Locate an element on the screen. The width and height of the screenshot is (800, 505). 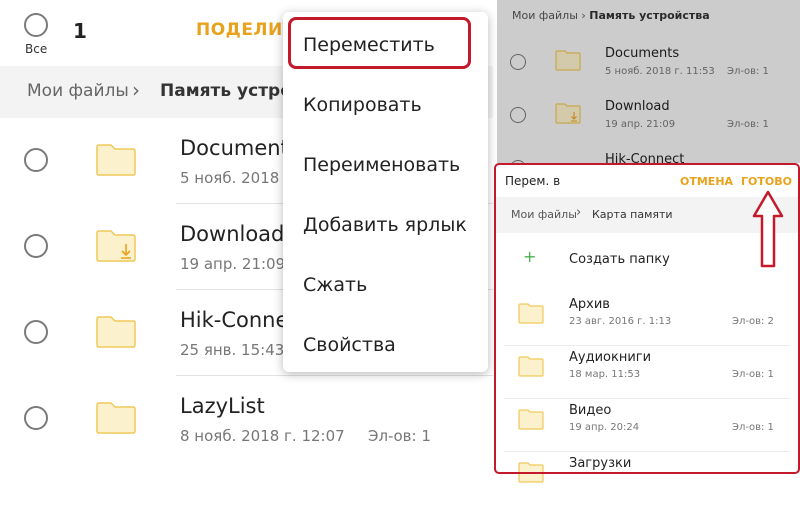
breadcrumb-root: Мои файлы is located at coordinates (78, 91).